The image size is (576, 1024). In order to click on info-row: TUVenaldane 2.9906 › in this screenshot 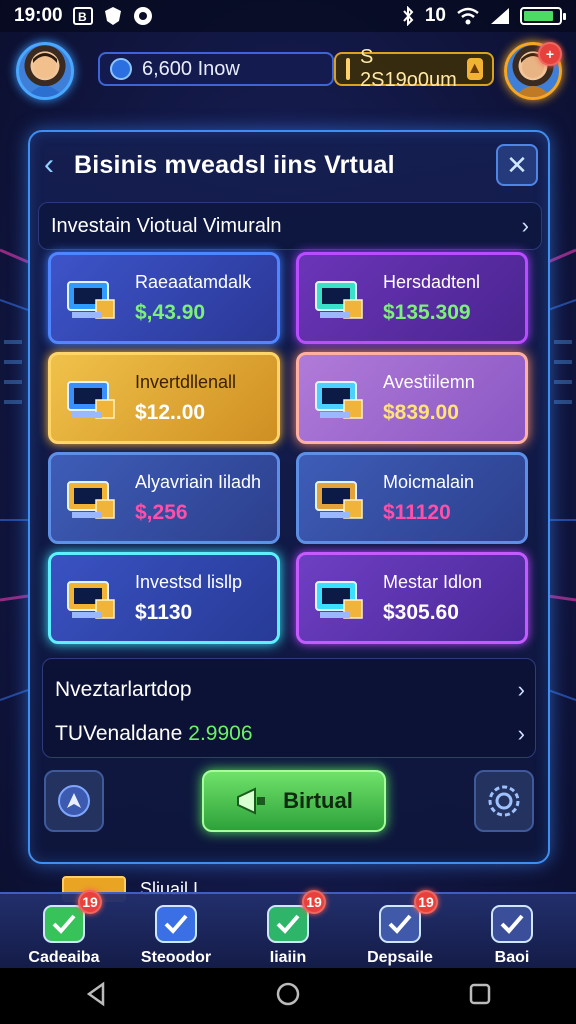, I will do `click(290, 734)`.